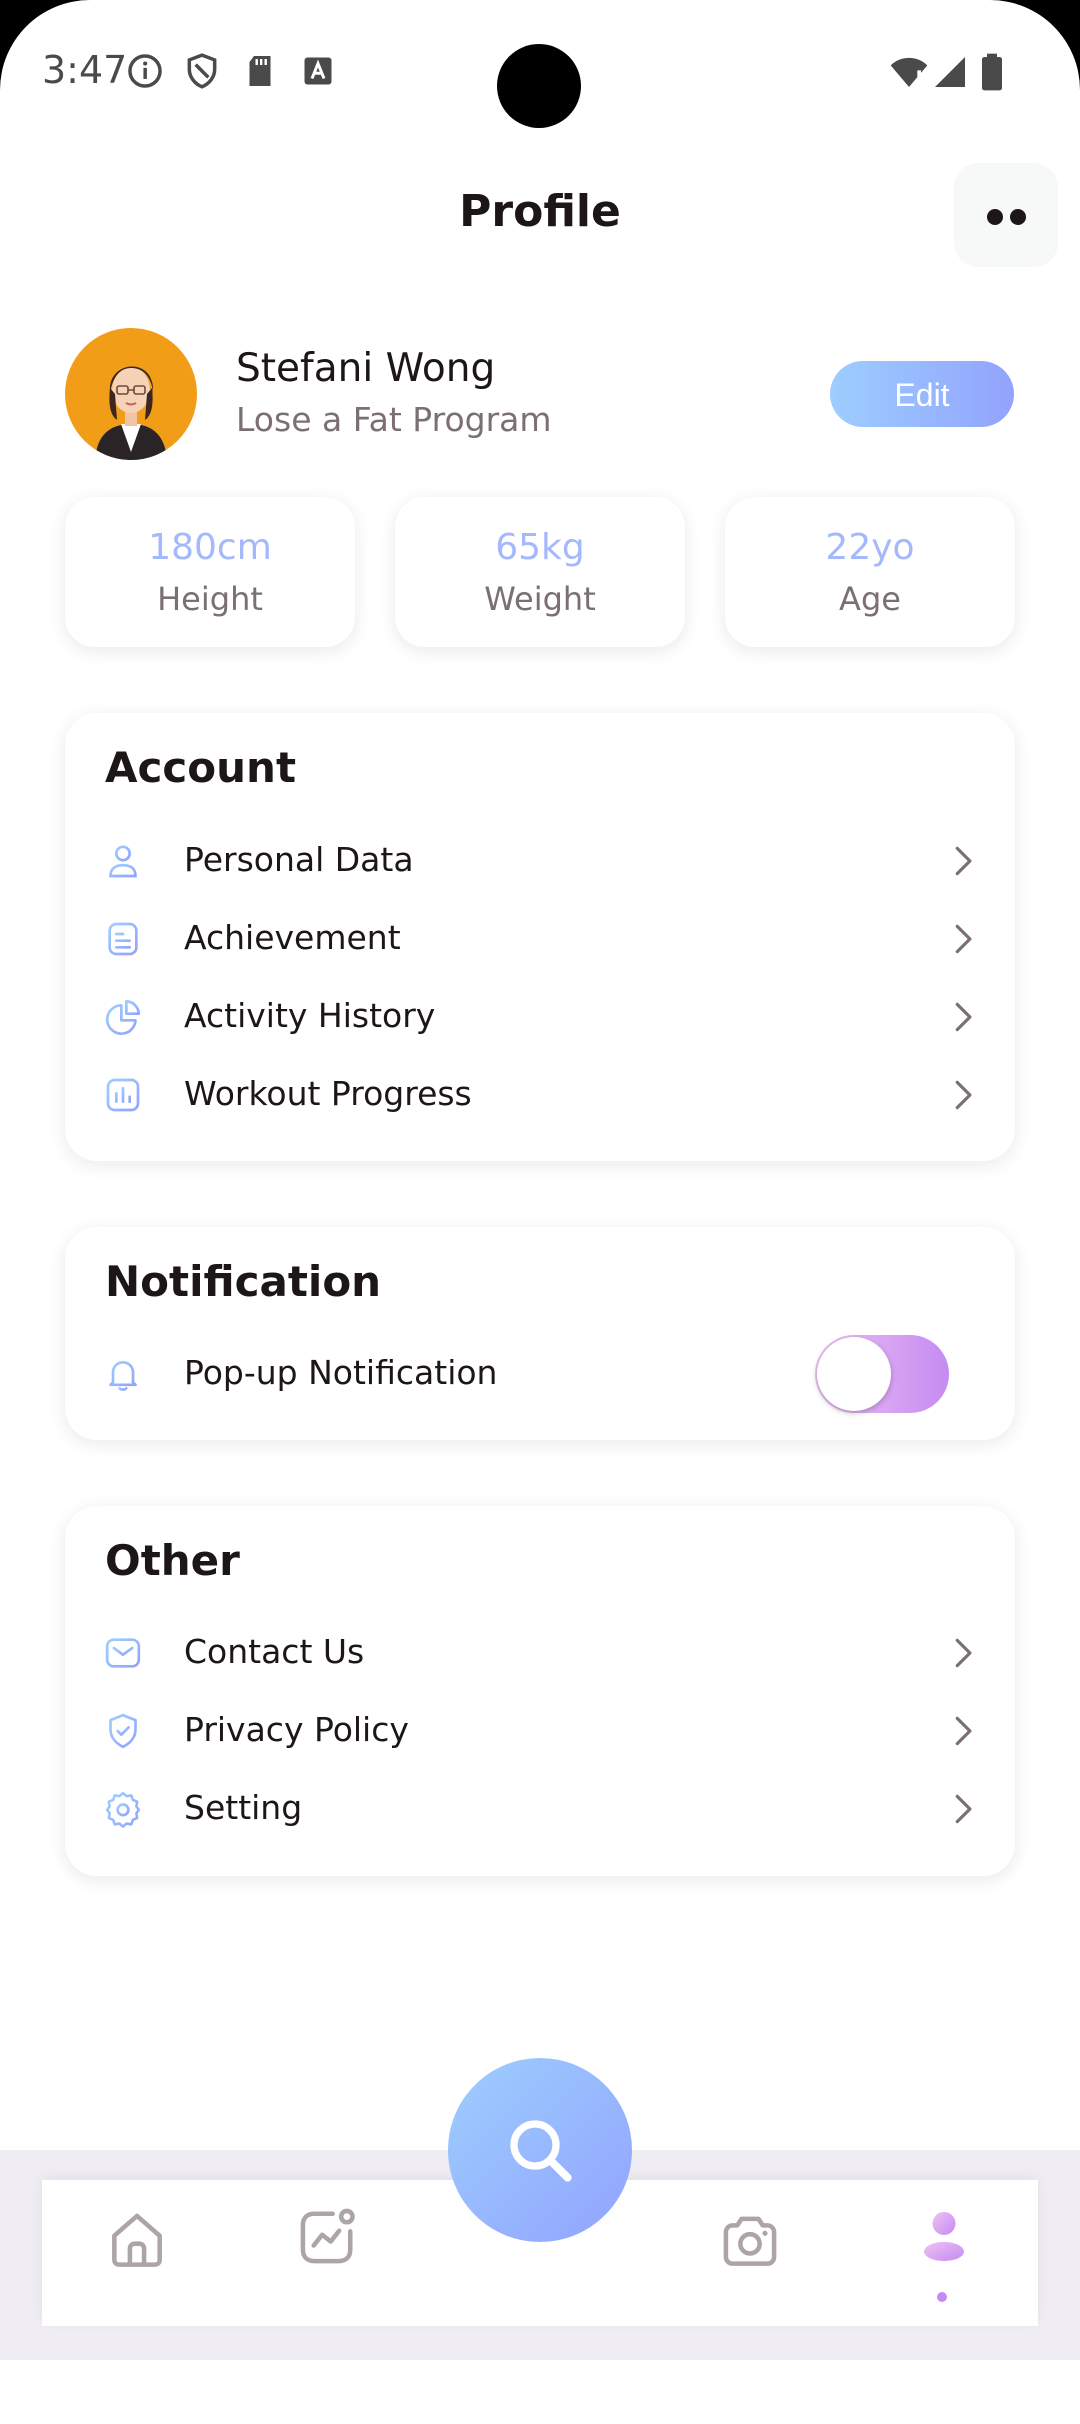 Image resolution: width=1080 pixels, height=2424 pixels. What do you see at coordinates (750, 2241) in the screenshot?
I see `camera-icon` at bounding box center [750, 2241].